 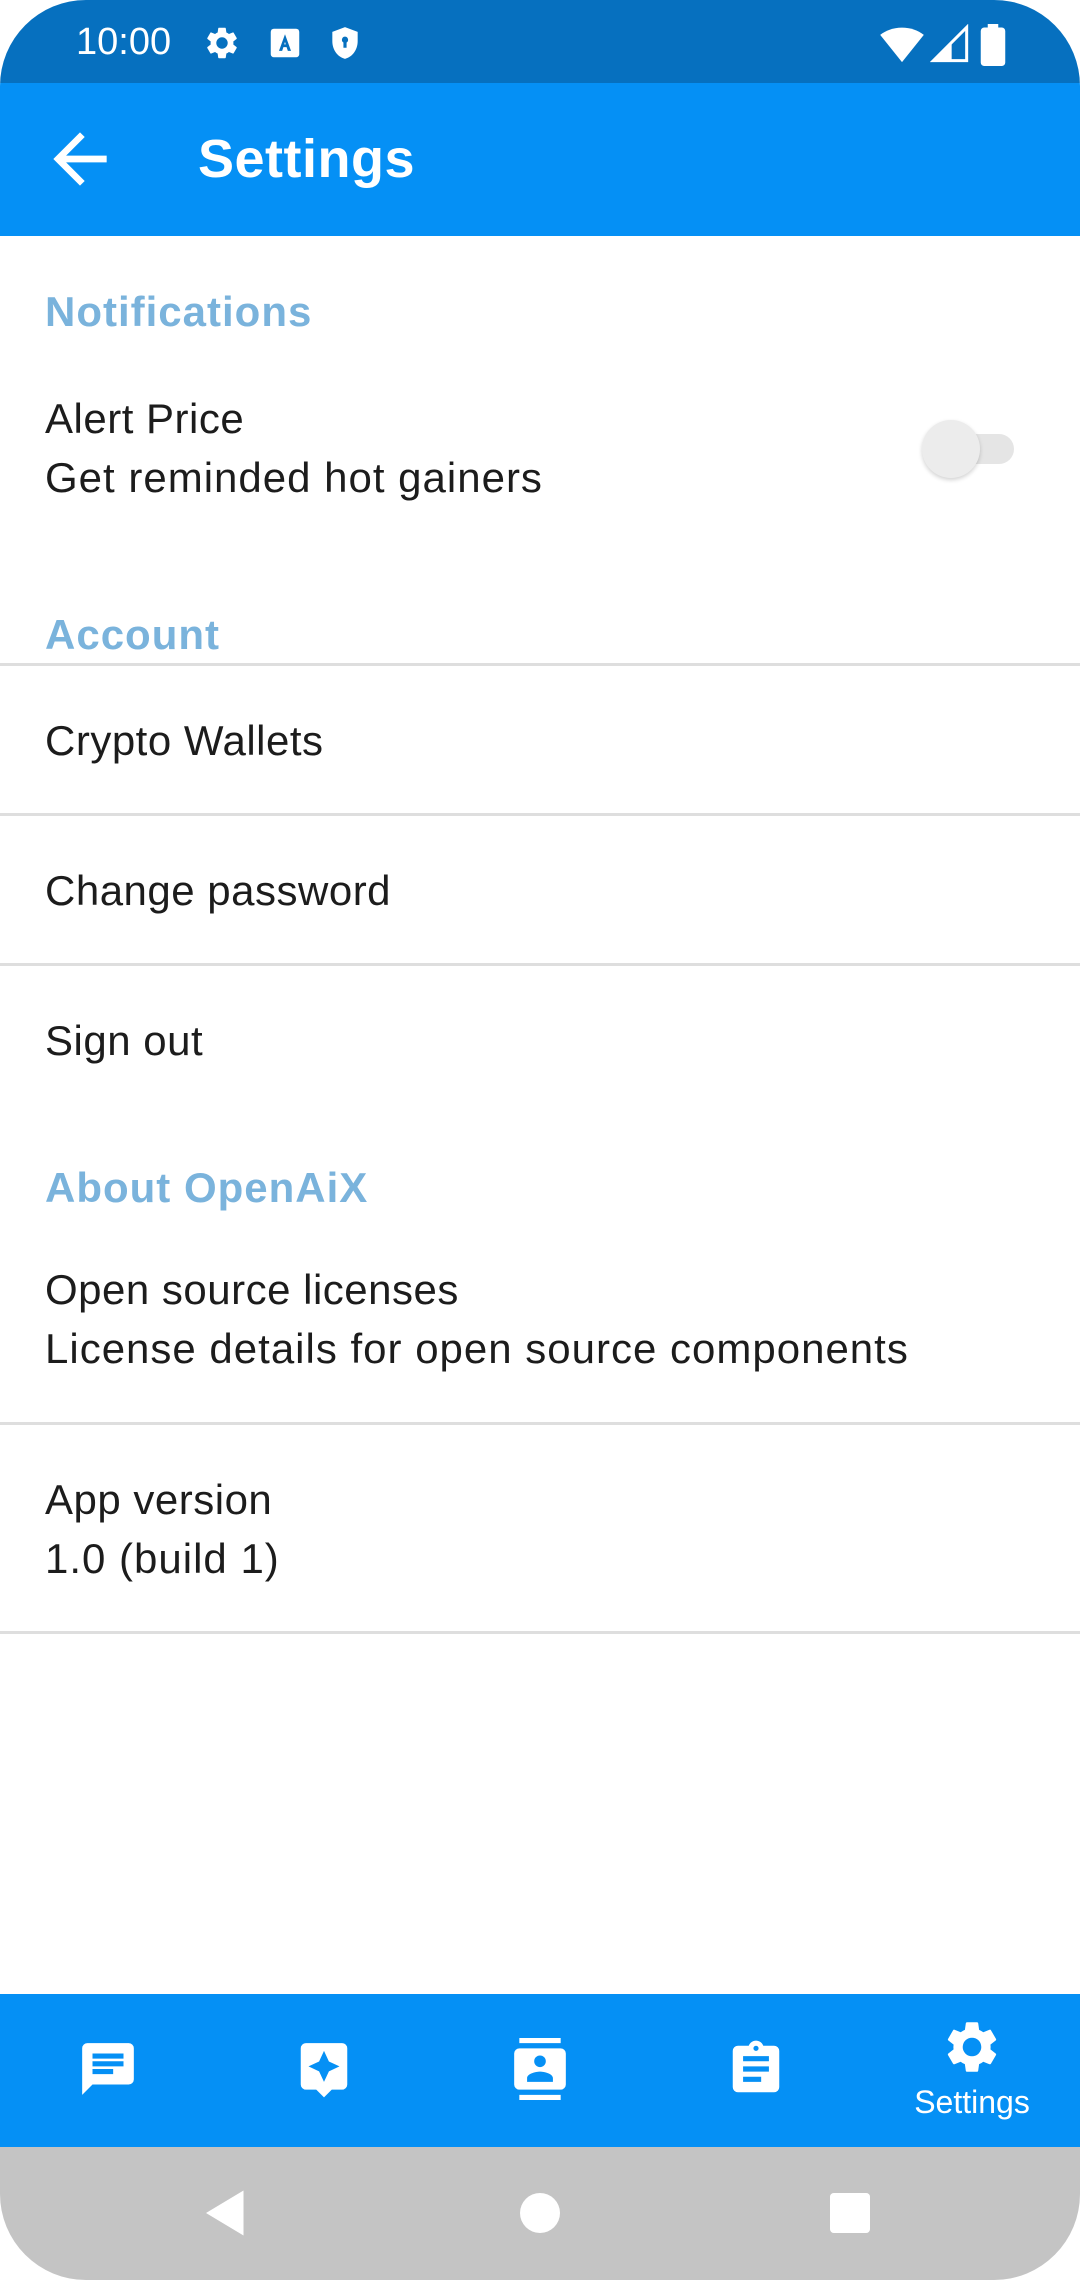 I want to click on sparkle-message-icon, so click(x=324, y=2069).